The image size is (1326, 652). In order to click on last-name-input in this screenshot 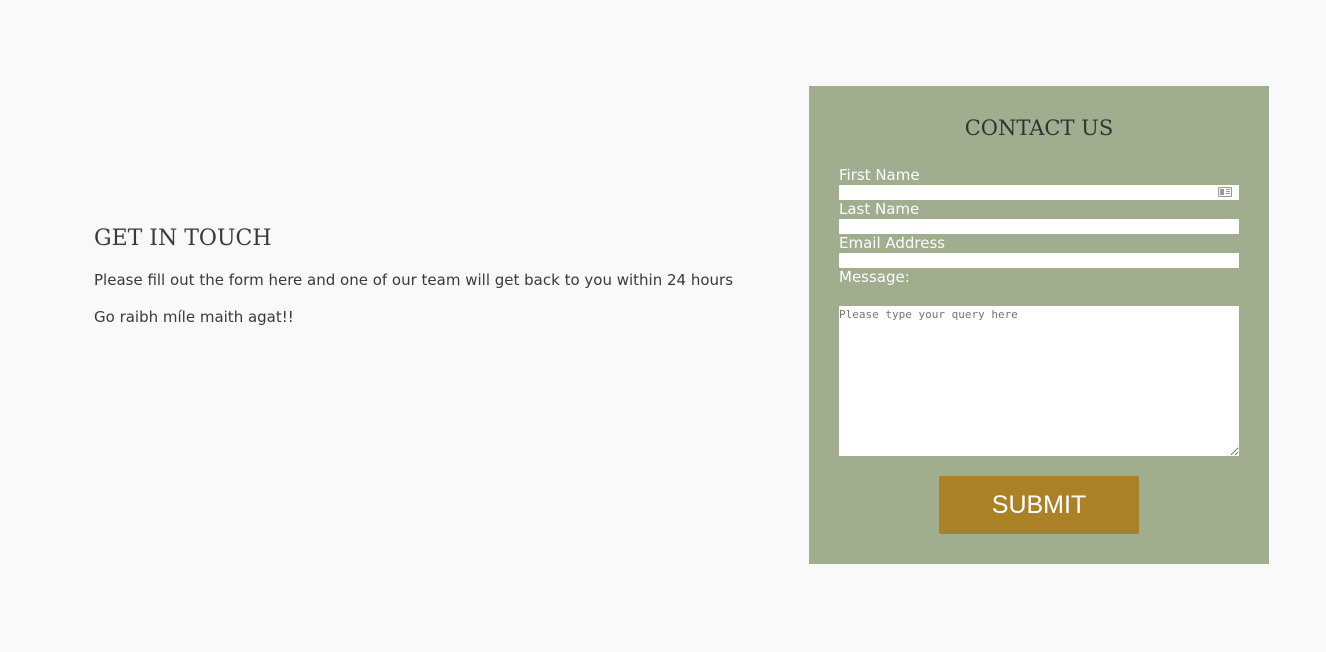, I will do `click(1039, 226)`.